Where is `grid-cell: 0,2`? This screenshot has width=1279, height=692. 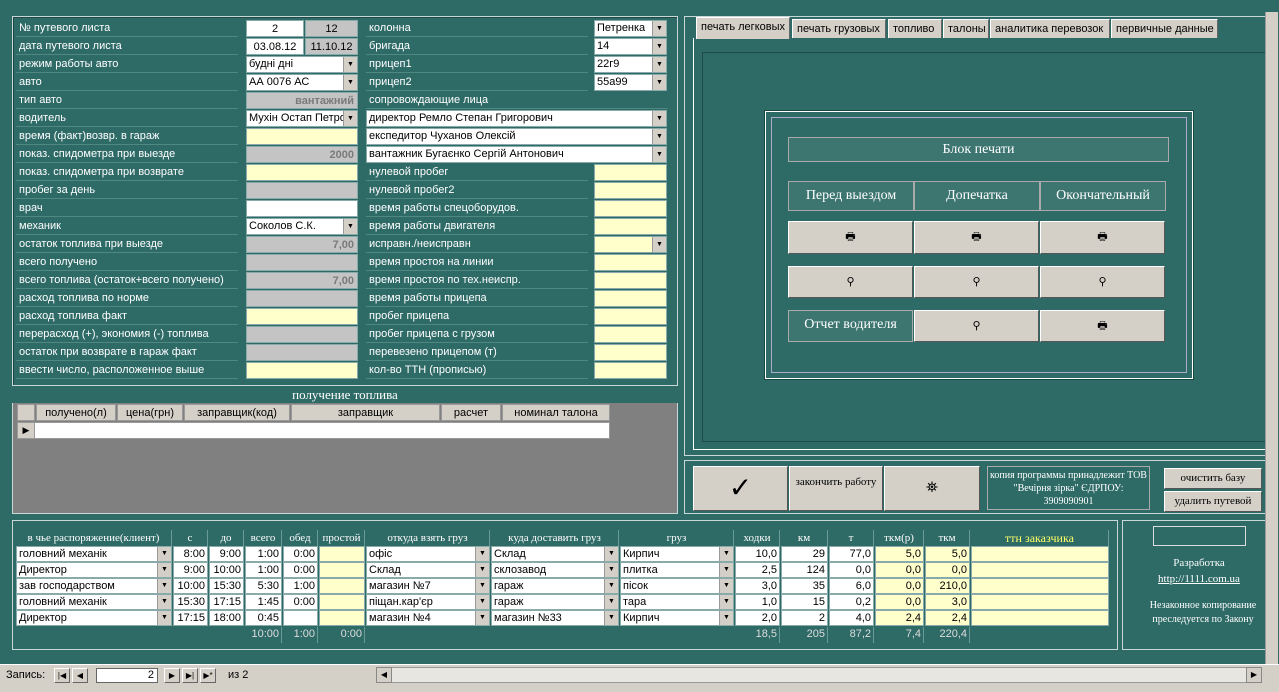
grid-cell: 0,2 is located at coordinates (851, 602).